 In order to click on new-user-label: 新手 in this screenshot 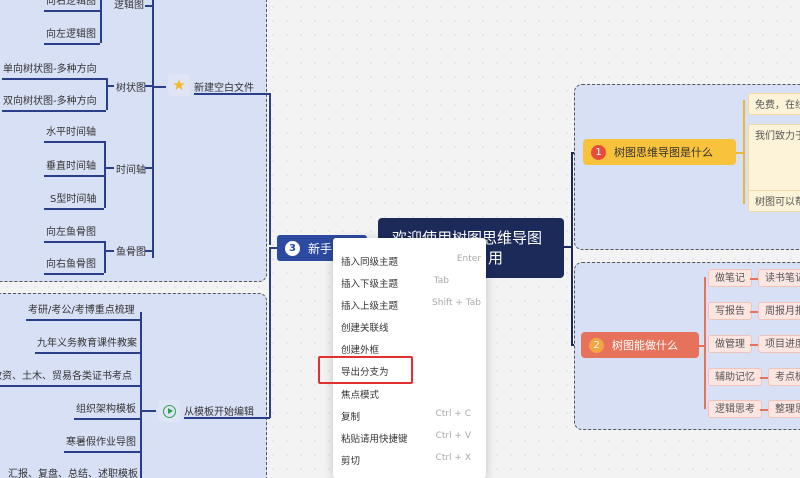, I will do `click(320, 248)`.